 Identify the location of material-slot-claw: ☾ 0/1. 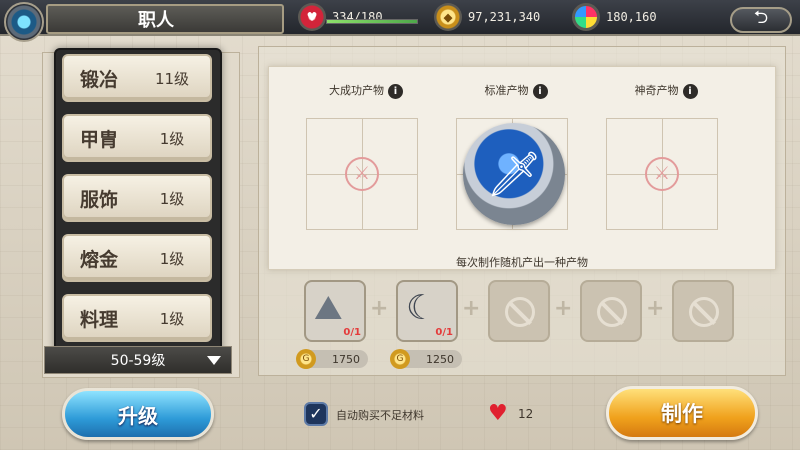
(427, 311).